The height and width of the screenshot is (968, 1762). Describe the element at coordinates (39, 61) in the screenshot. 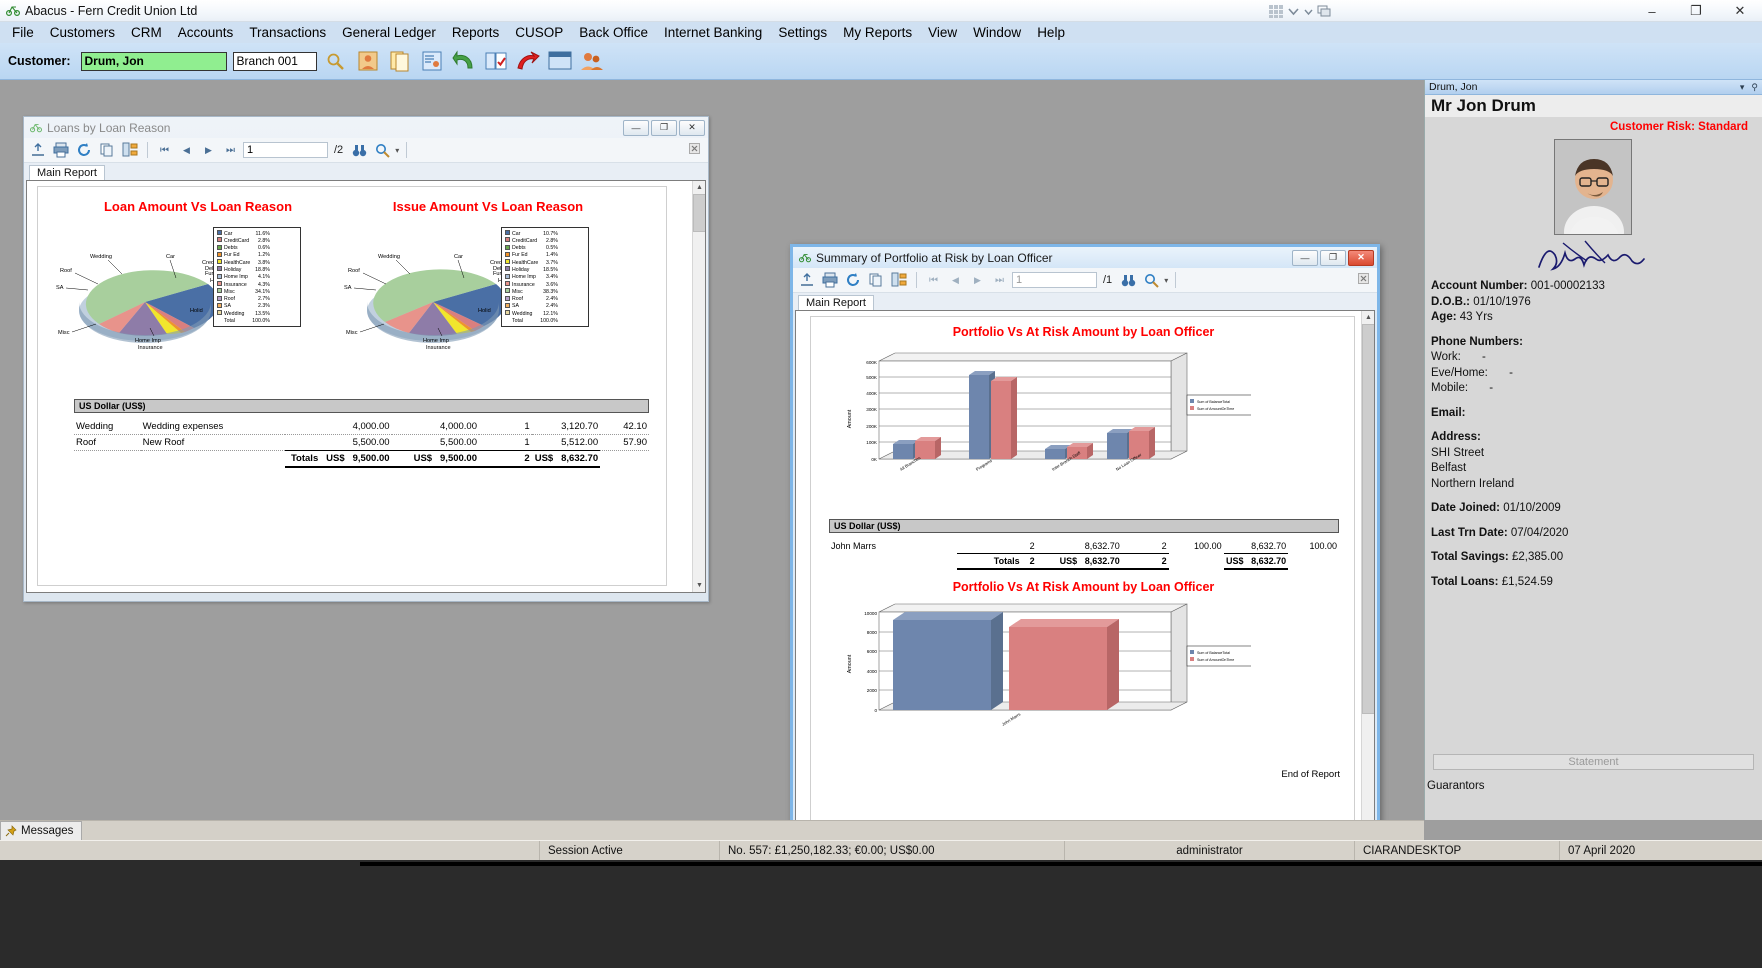

I see `customer-label: Customer:` at that location.